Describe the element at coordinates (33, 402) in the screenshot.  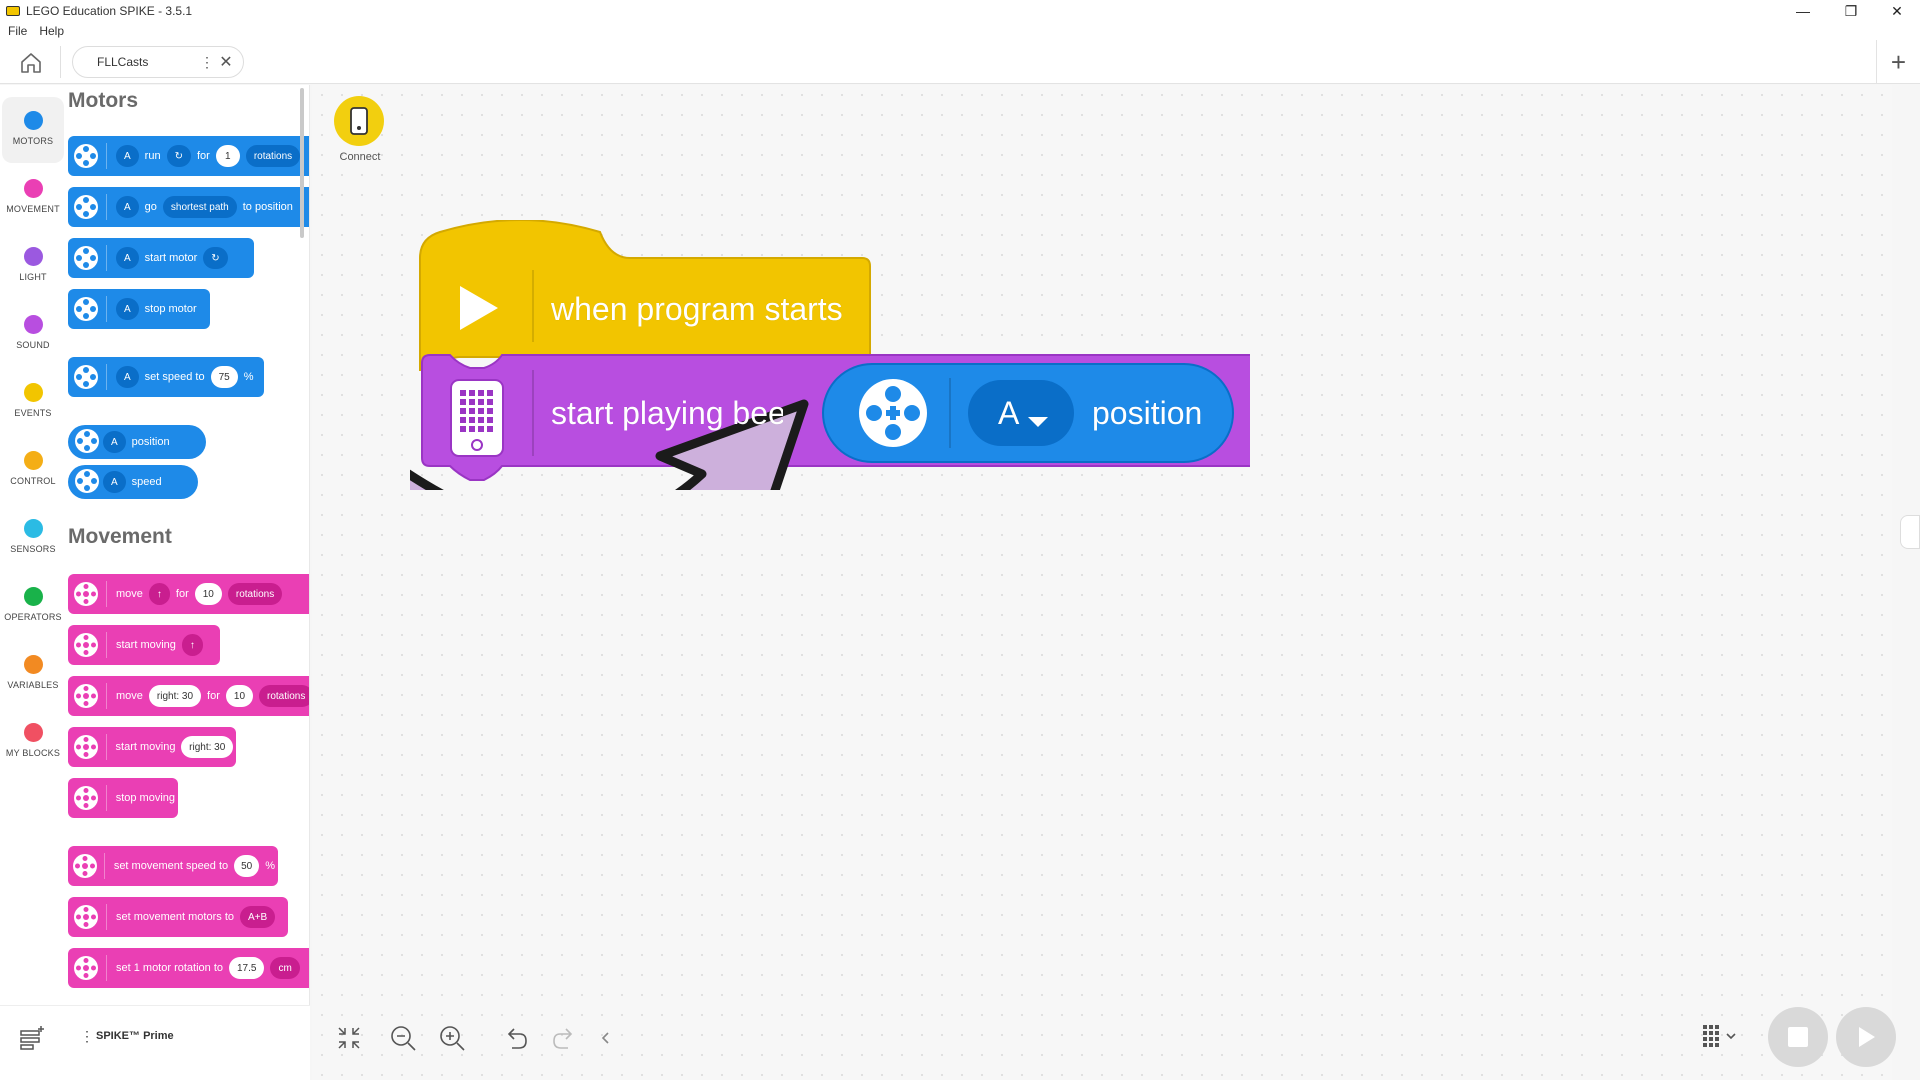
I see `category-events: EVENTS` at that location.